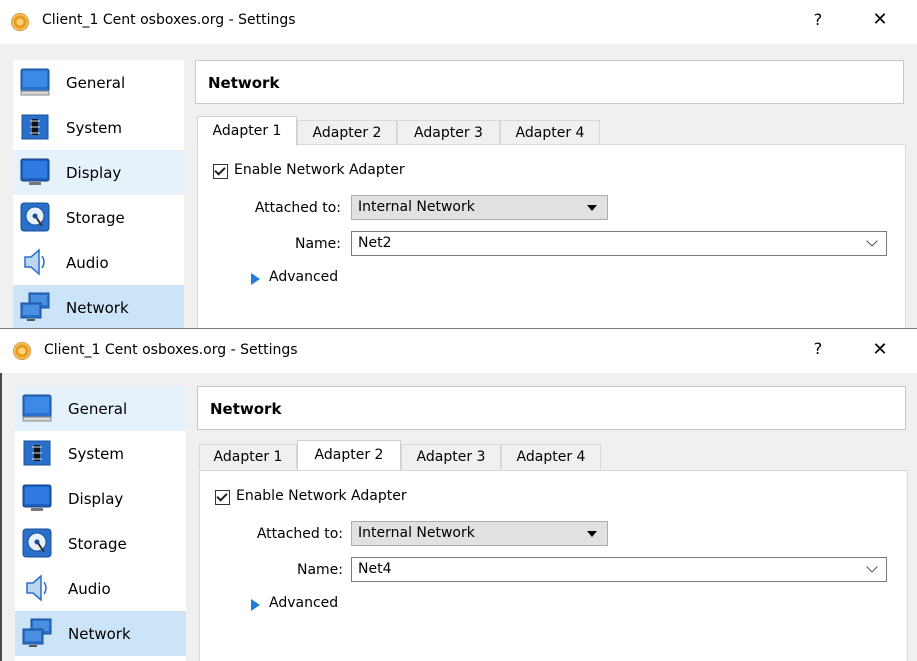 The height and width of the screenshot is (661, 917). What do you see at coordinates (375, 569) in the screenshot?
I see `network-name-value: Net4` at bounding box center [375, 569].